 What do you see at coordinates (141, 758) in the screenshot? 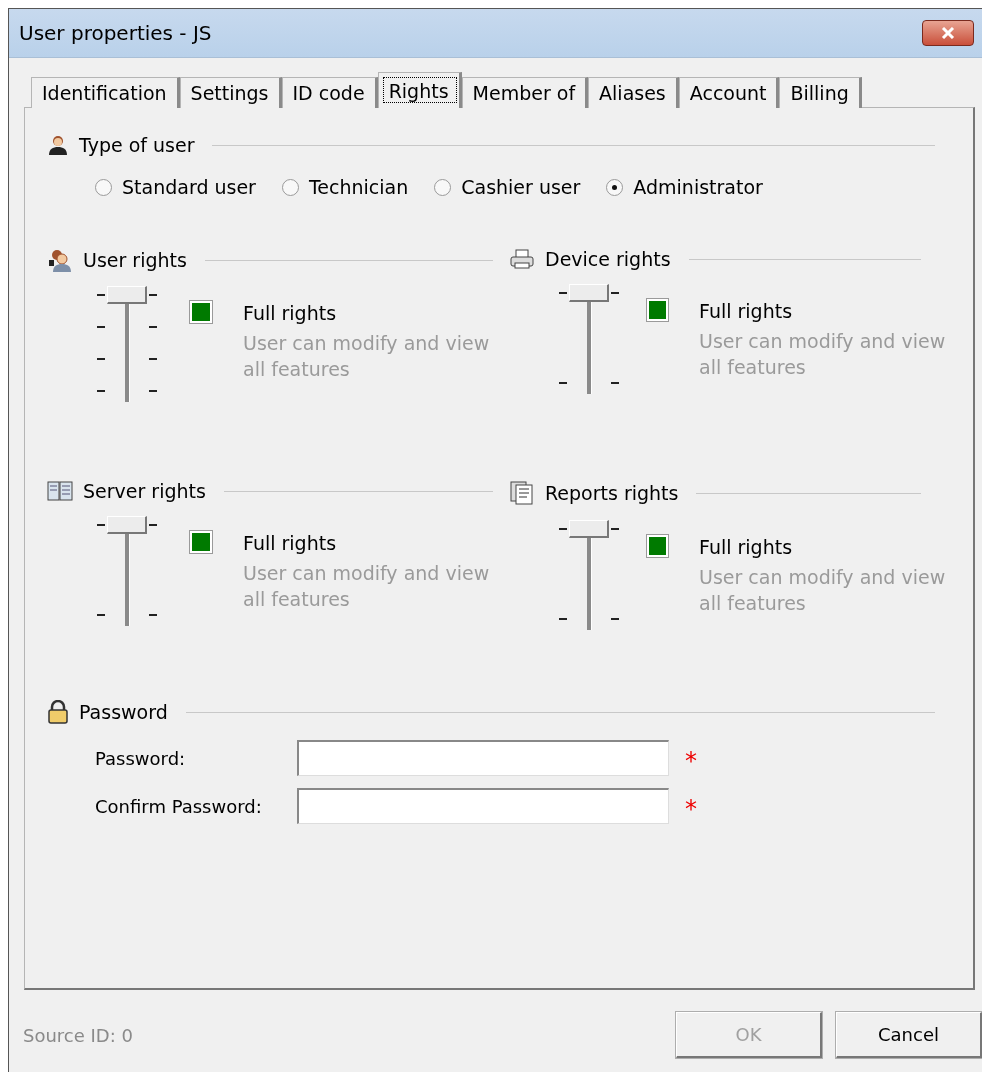
I see `field-label: Password:` at bounding box center [141, 758].